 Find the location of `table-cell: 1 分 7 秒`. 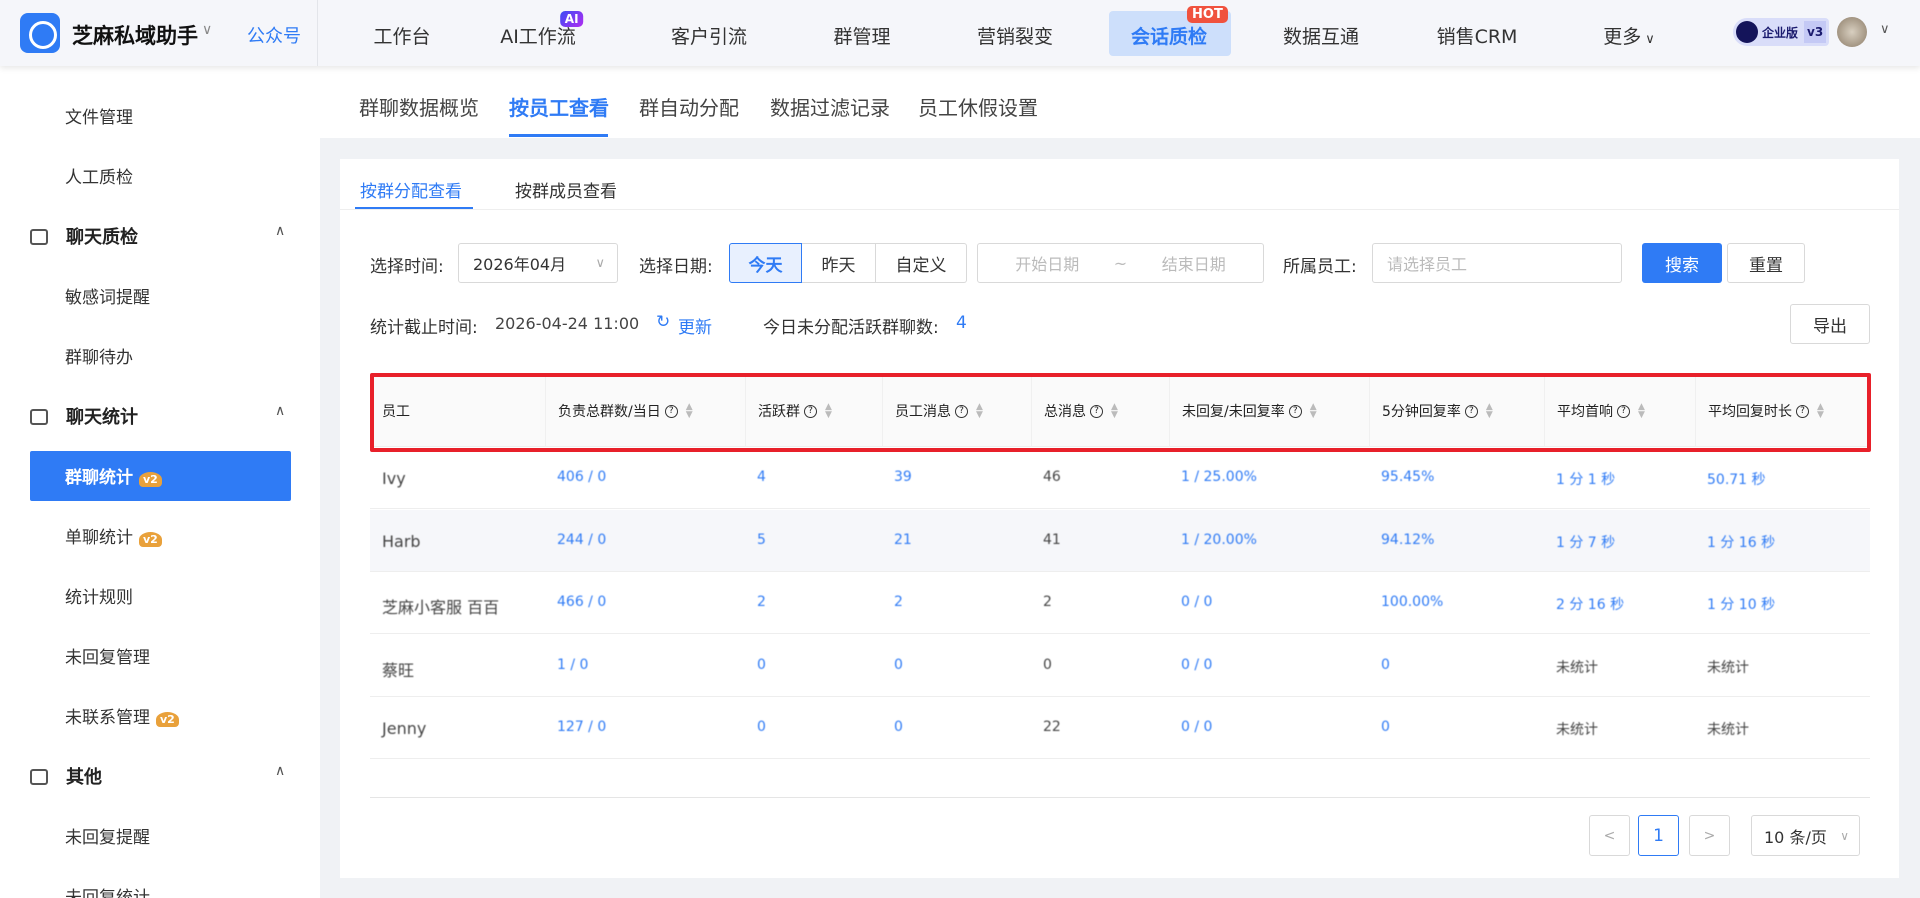

table-cell: 1 分 7 秒 is located at coordinates (1585, 542).